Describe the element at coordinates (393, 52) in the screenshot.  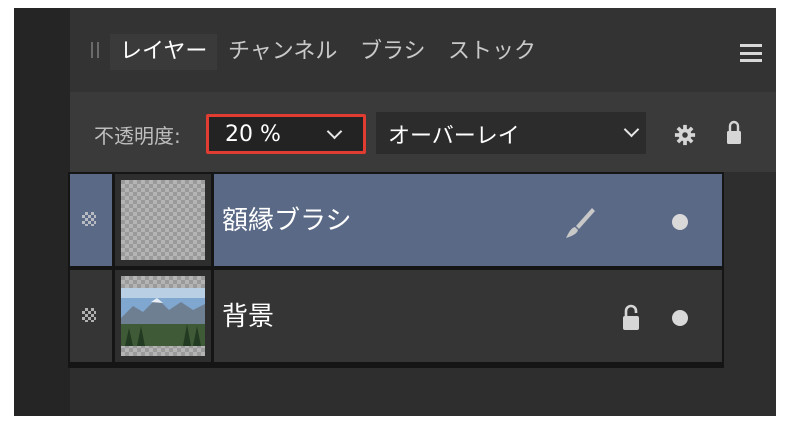
I see `tab-brushes: ブラシ` at that location.